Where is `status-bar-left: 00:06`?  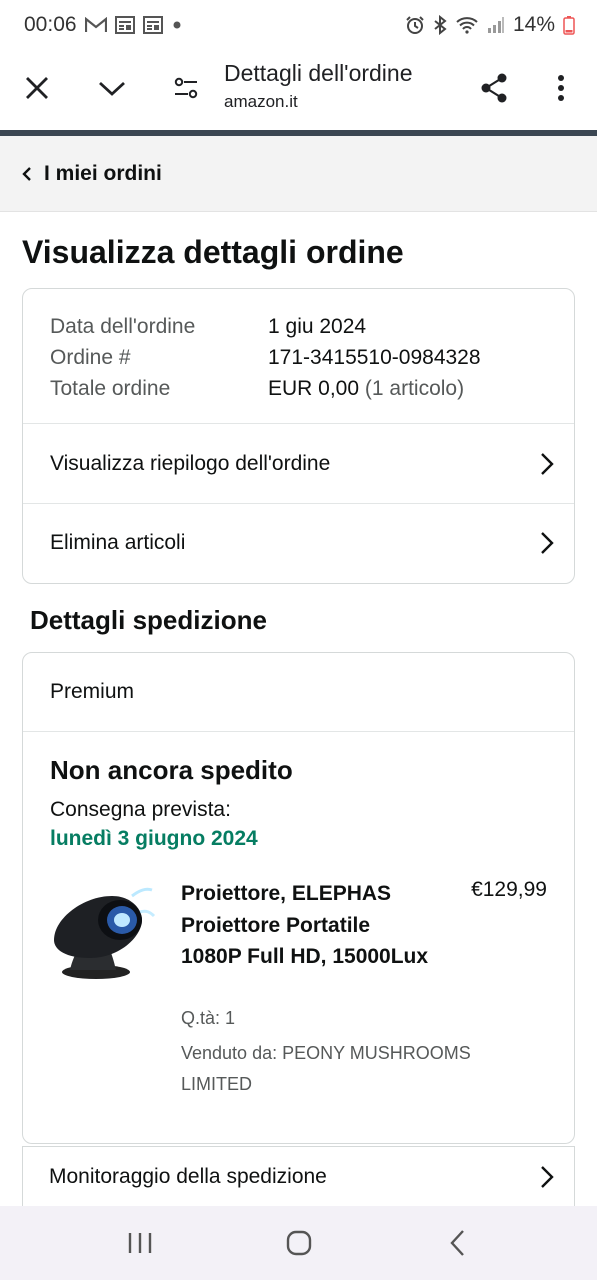
status-bar-left: 00:06 is located at coordinates (103, 25).